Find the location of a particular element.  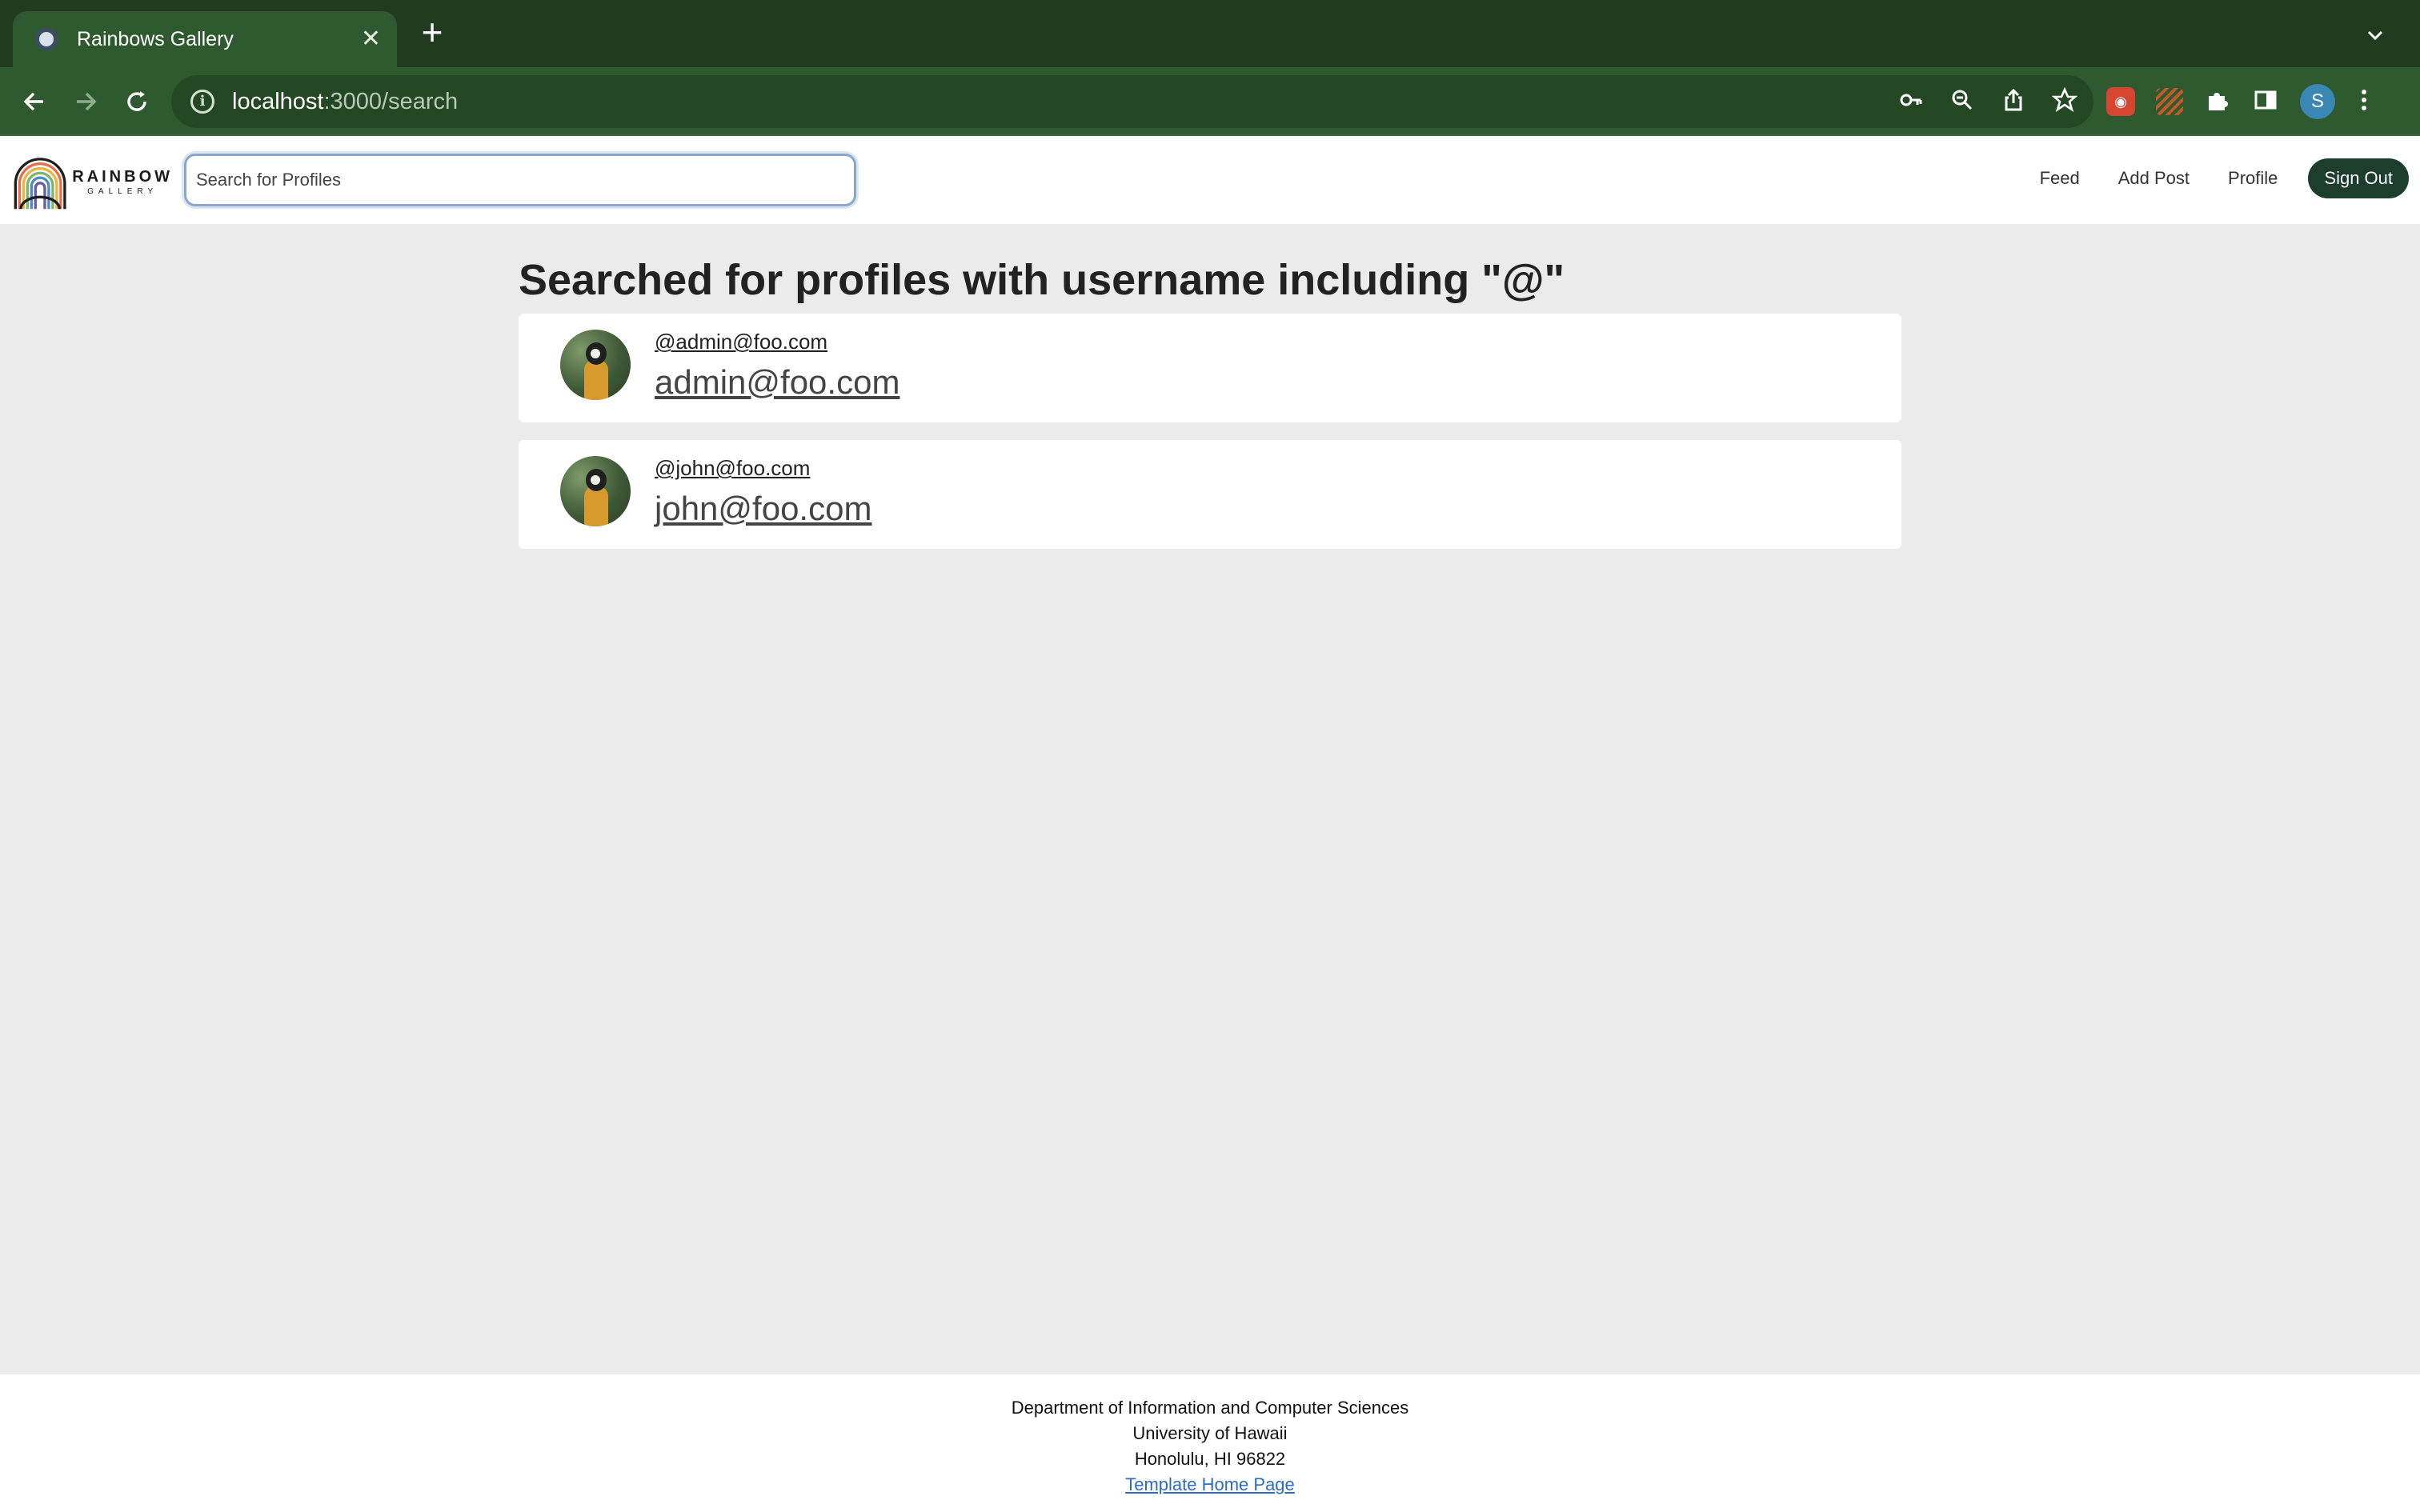

extensions-area: ◉ S is located at coordinates (2239, 101).